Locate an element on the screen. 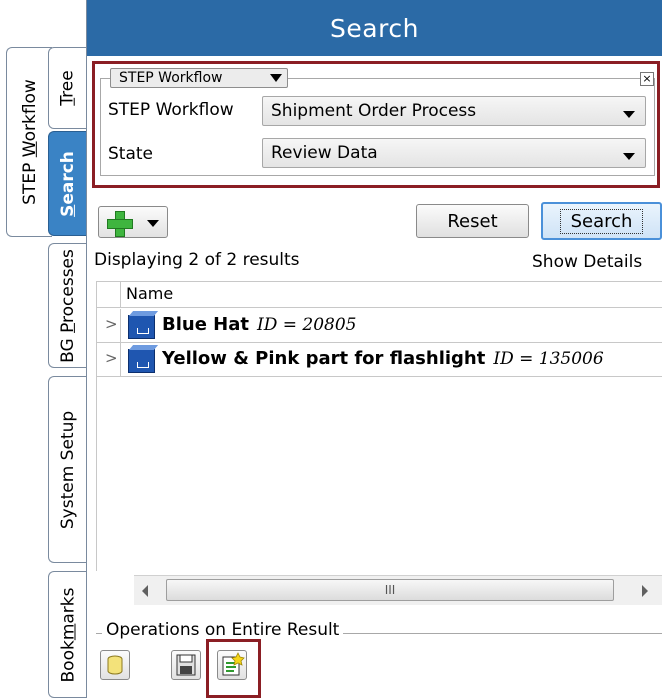 This screenshot has width=662, height=698. state-label: State is located at coordinates (130, 154).